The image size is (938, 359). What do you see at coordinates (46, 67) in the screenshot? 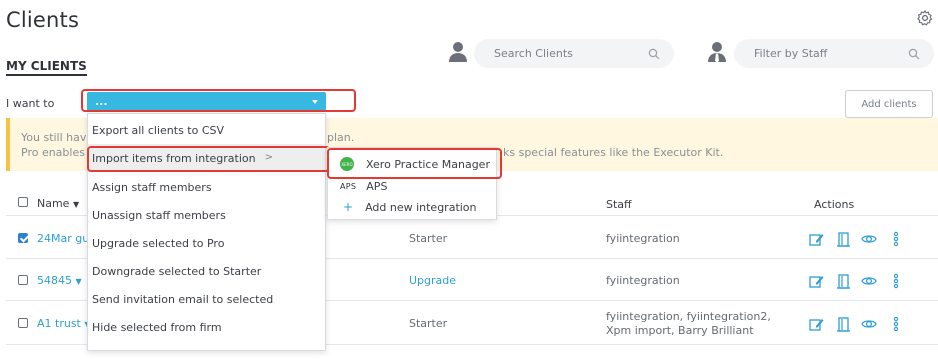
I see `section-title: MY CLIENTS` at bounding box center [46, 67].